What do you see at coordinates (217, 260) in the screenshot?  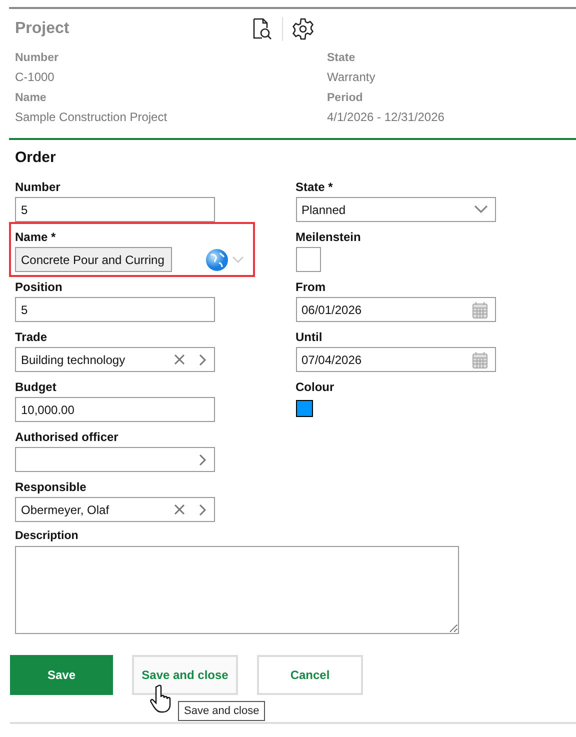 I see `globe-icon` at bounding box center [217, 260].